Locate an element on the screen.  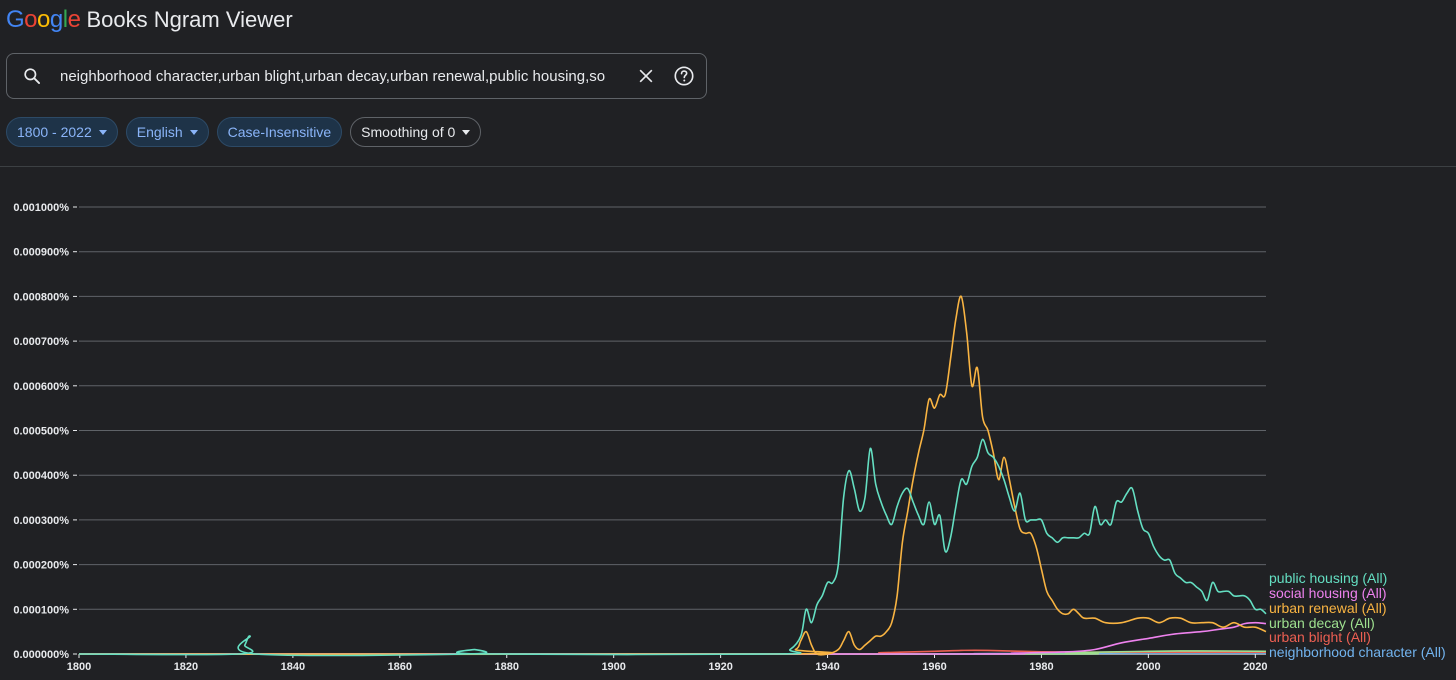
series-line-social-housing-all is located at coordinates (672, 638).